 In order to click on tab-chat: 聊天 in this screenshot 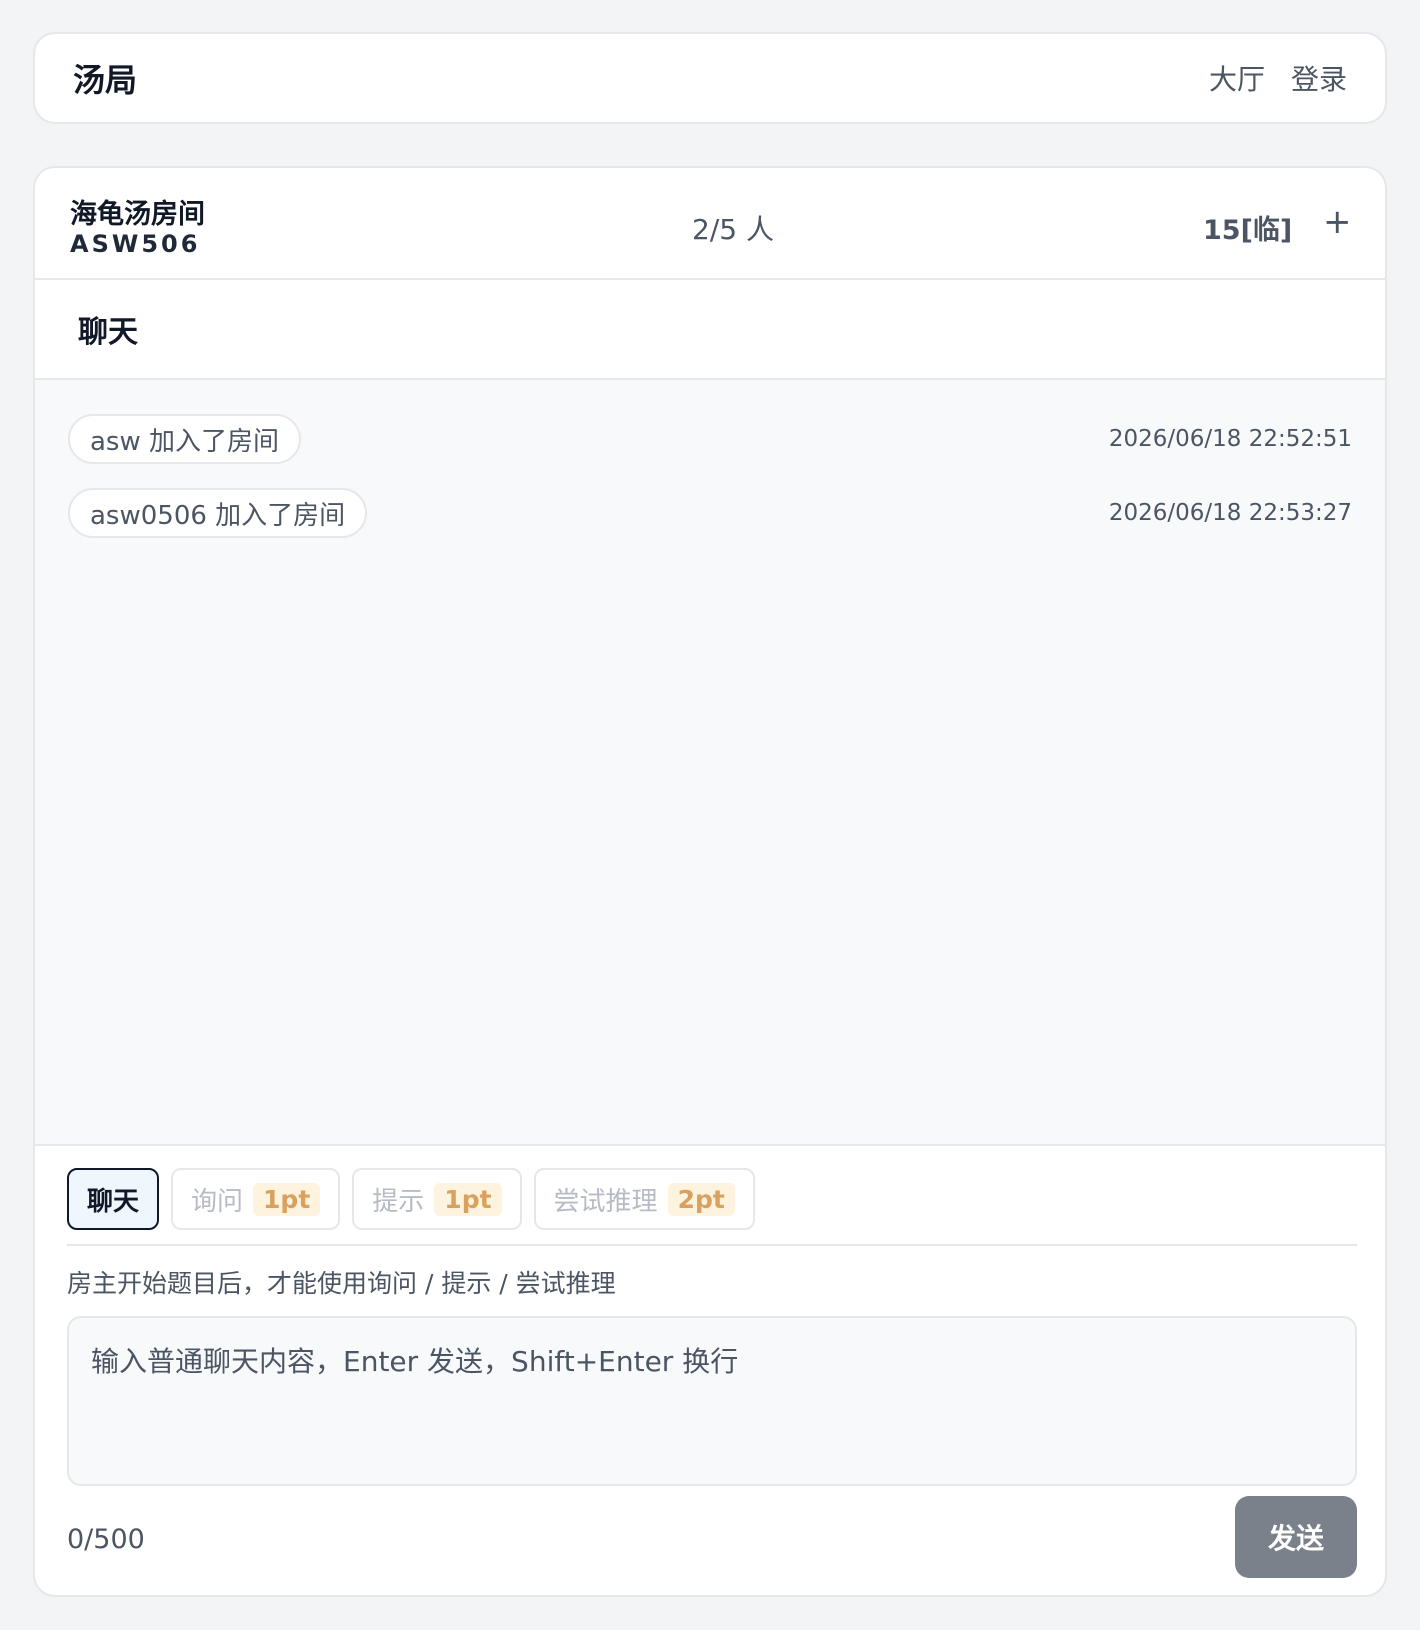, I will do `click(113, 1199)`.